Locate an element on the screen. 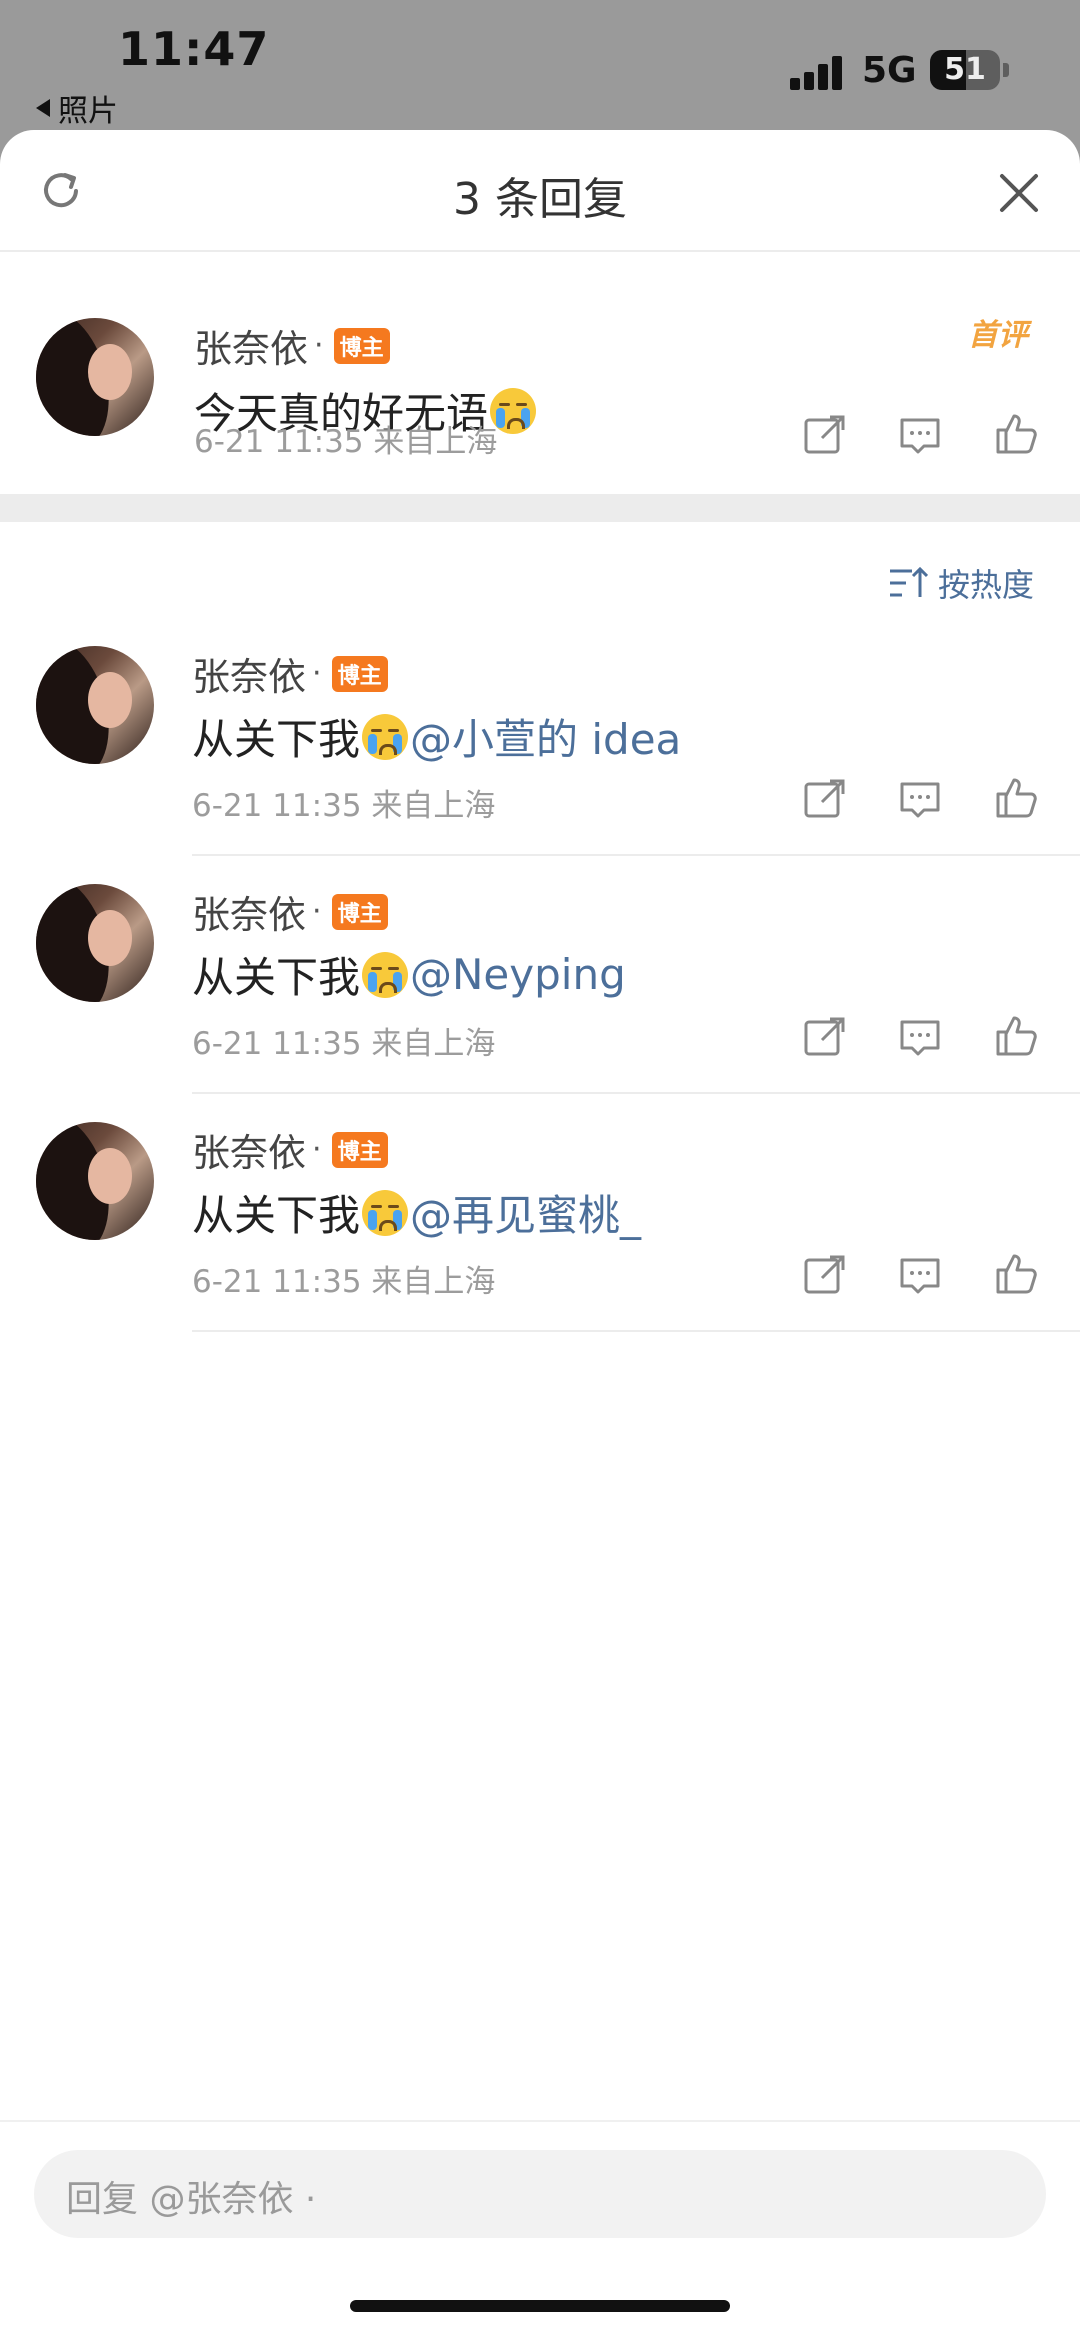 This screenshot has height=2338, width=1080. comment-text: 从关下我 @Neyping is located at coordinates (409, 974).